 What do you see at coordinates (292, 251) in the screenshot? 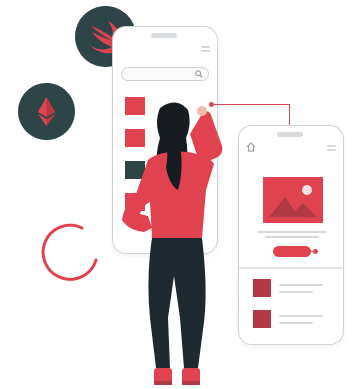
I see `action-pill` at bounding box center [292, 251].